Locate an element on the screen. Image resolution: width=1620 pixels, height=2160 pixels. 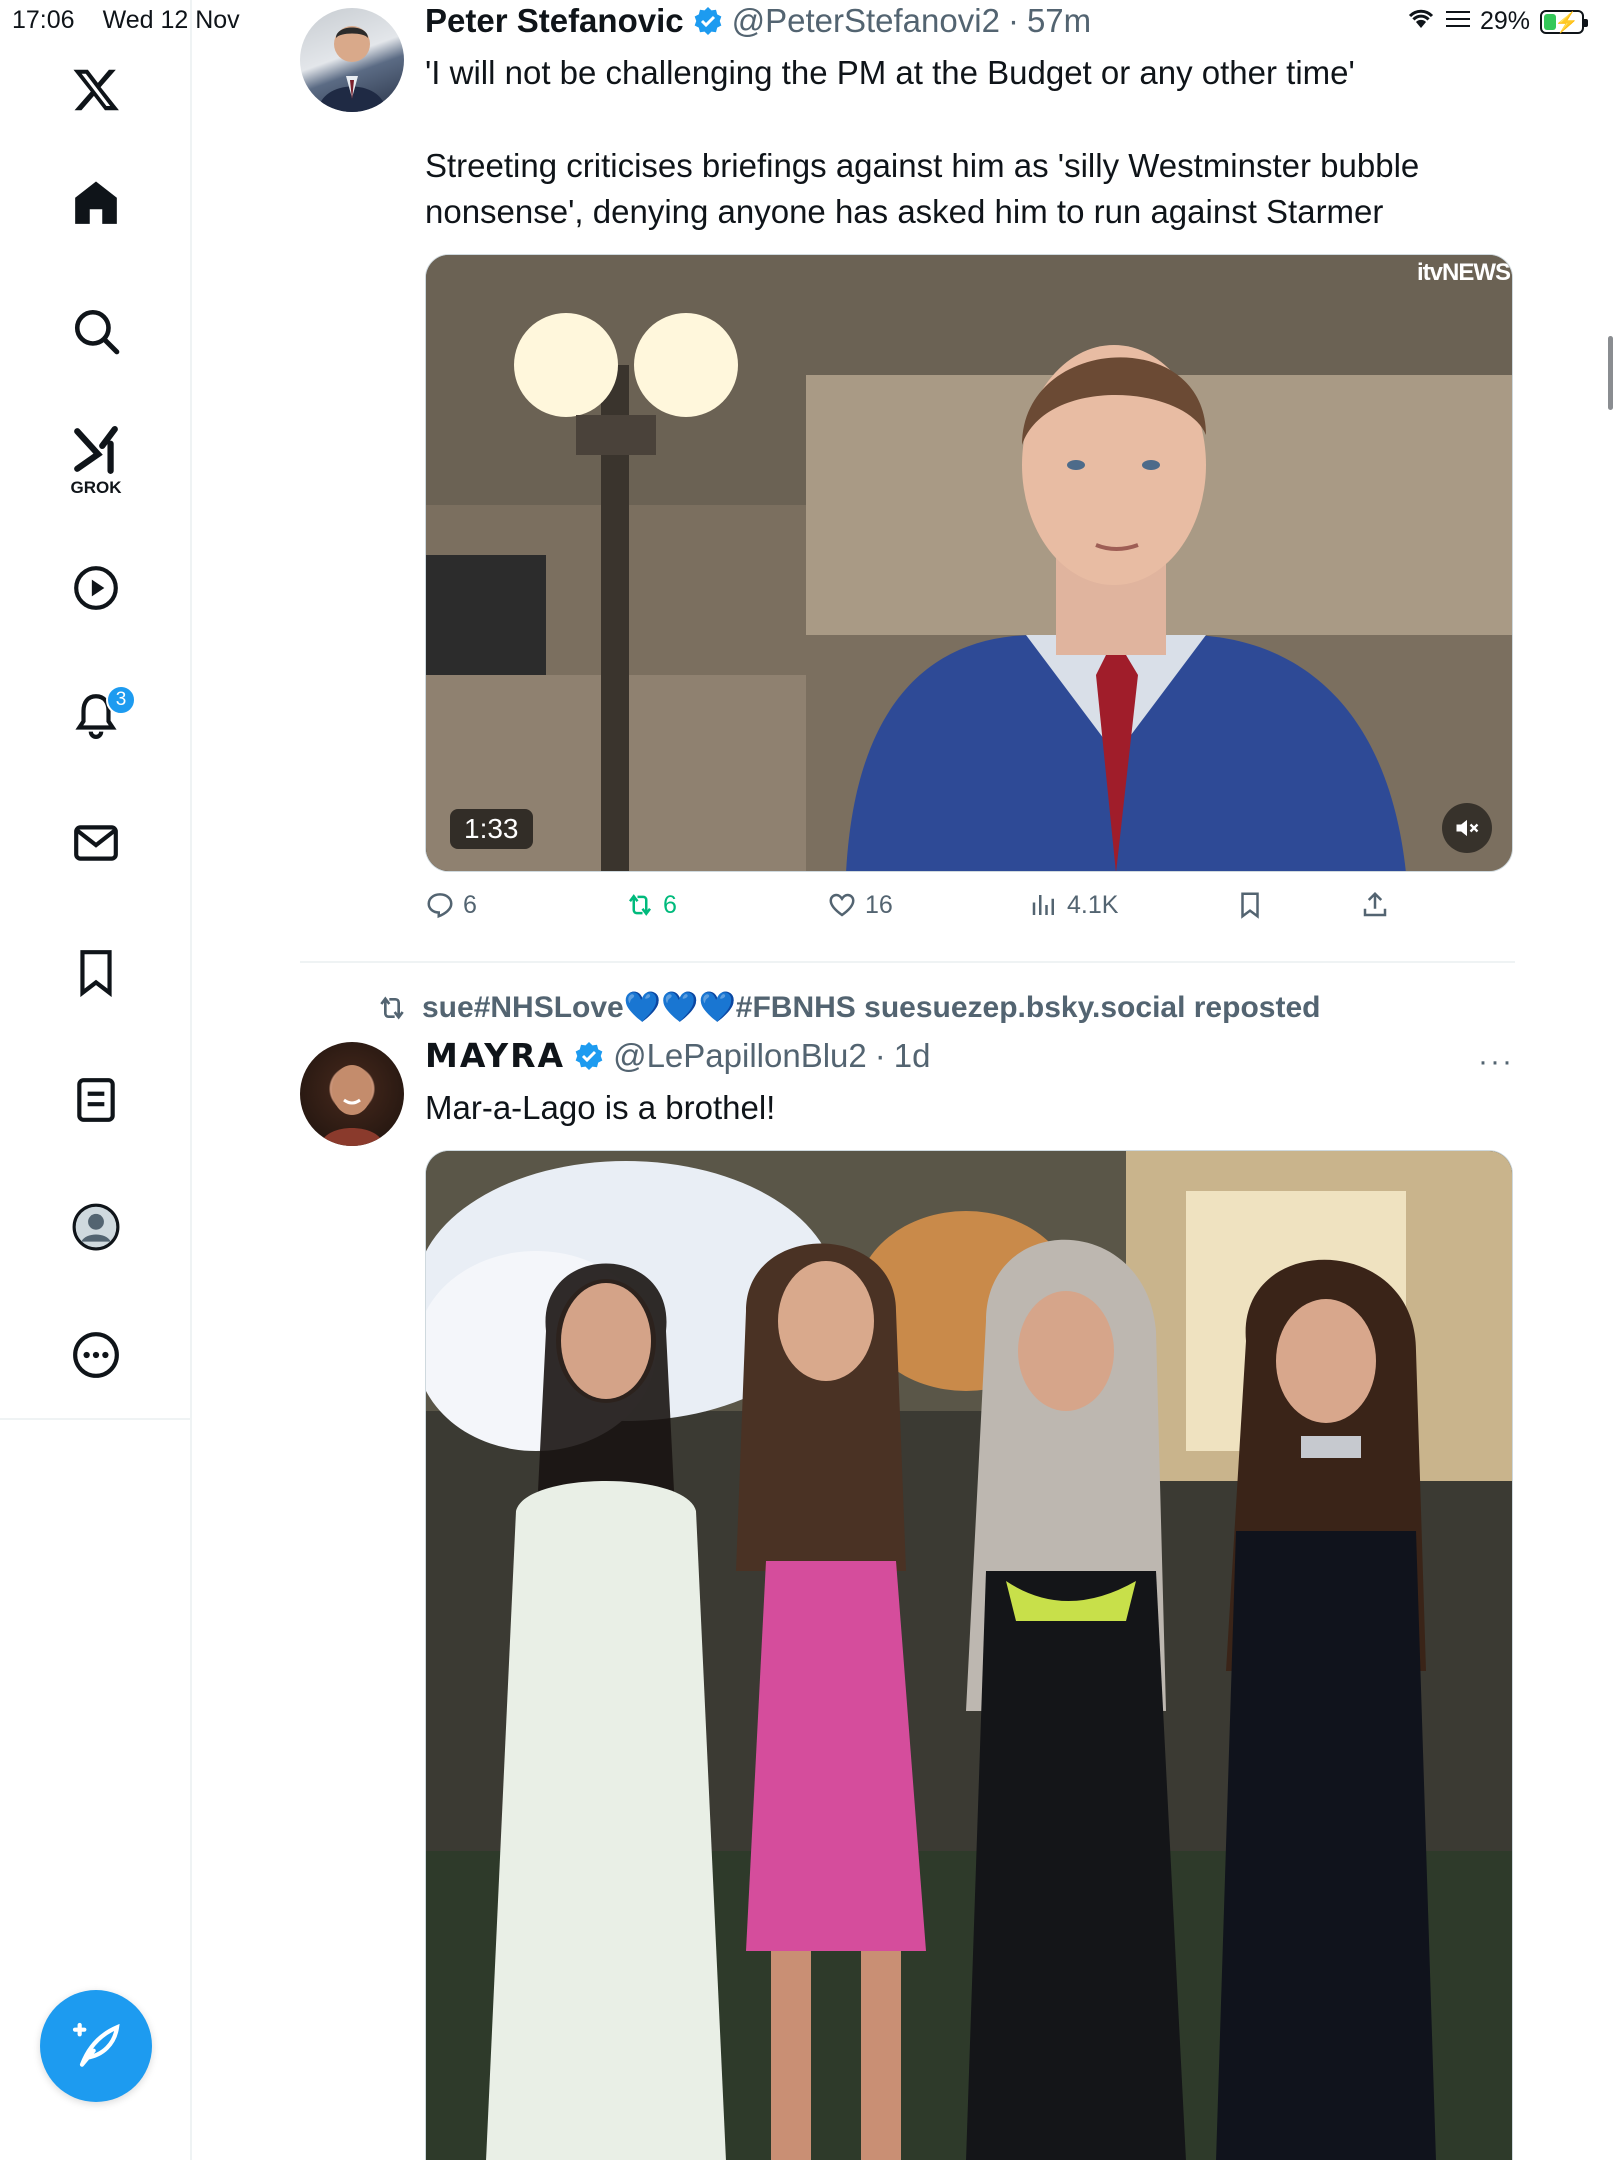
video-duration: 1:33 is located at coordinates (491, 829).